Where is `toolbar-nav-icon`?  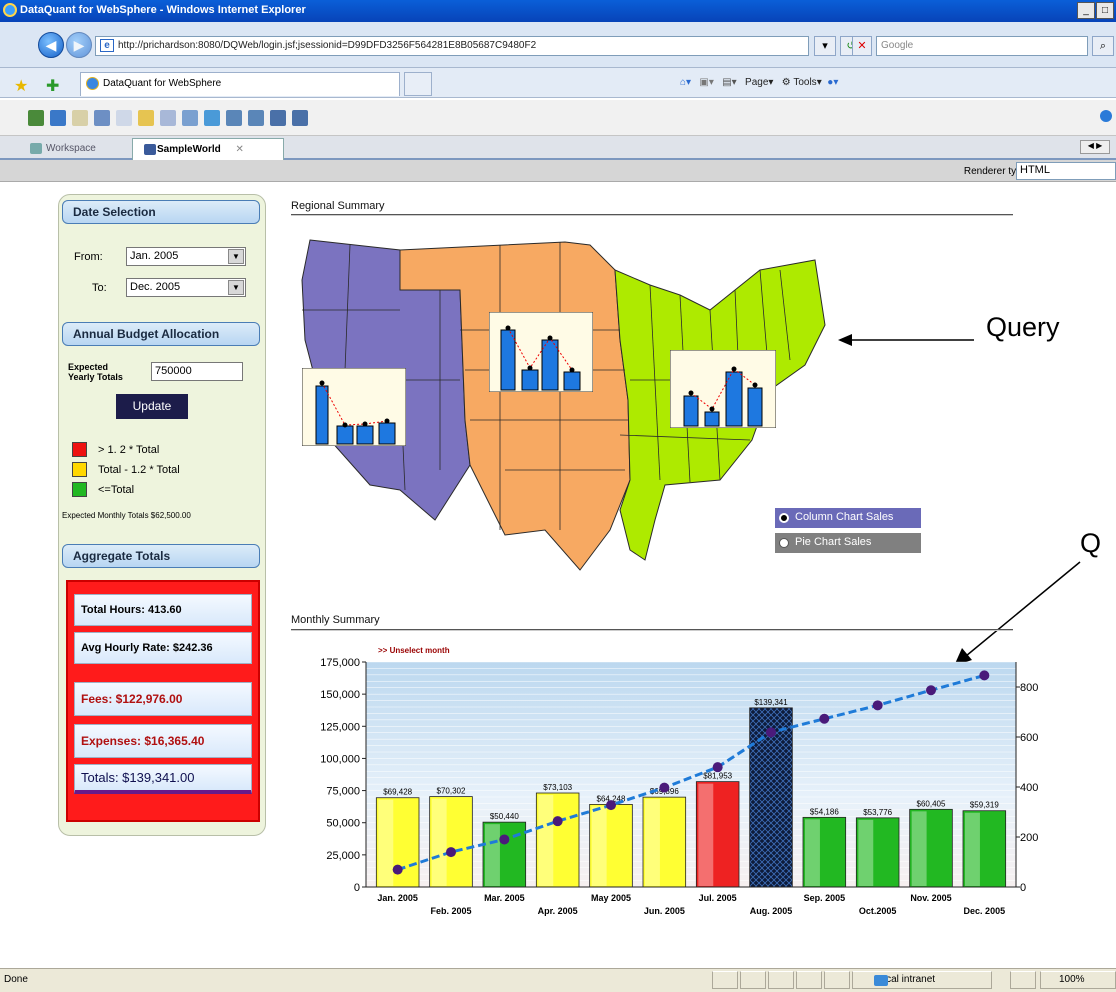
toolbar-nav-icon is located at coordinates (102, 118).